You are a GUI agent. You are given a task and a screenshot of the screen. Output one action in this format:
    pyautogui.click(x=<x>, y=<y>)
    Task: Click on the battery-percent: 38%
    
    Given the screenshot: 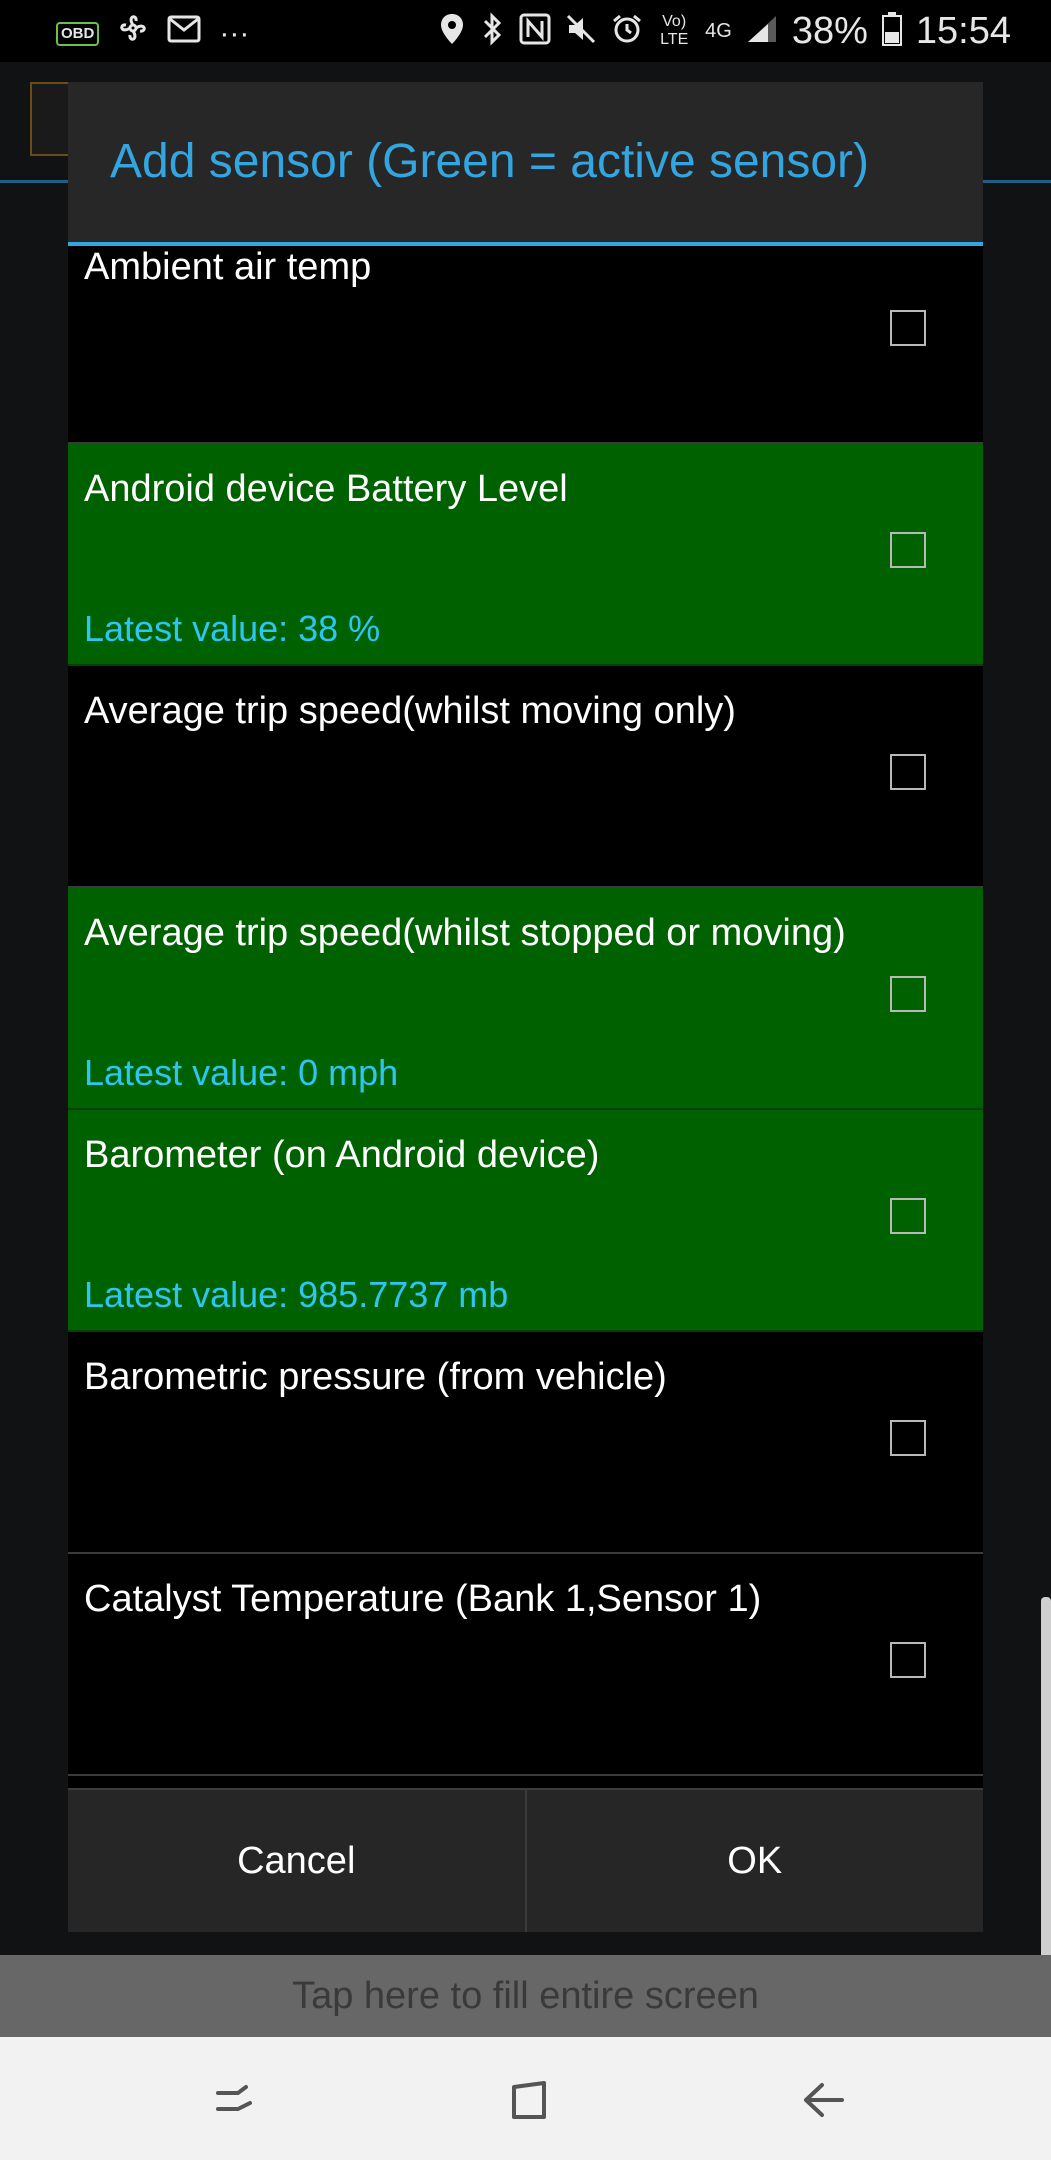 What is the action you would take?
    pyautogui.click(x=829, y=31)
    